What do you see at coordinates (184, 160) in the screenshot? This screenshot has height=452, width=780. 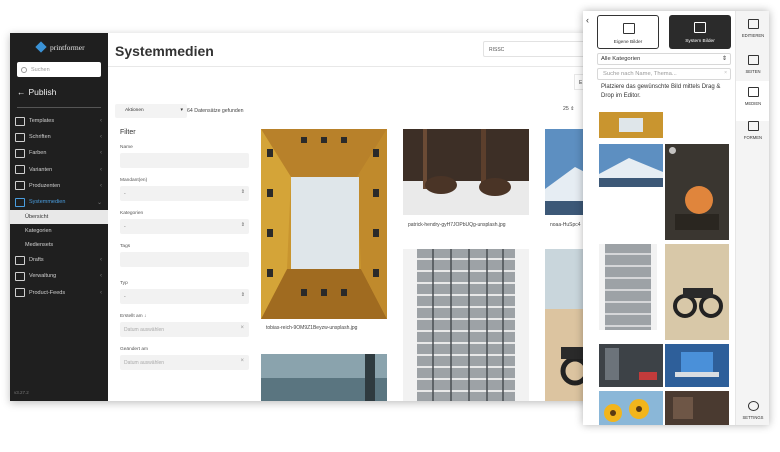 I see `name-input` at bounding box center [184, 160].